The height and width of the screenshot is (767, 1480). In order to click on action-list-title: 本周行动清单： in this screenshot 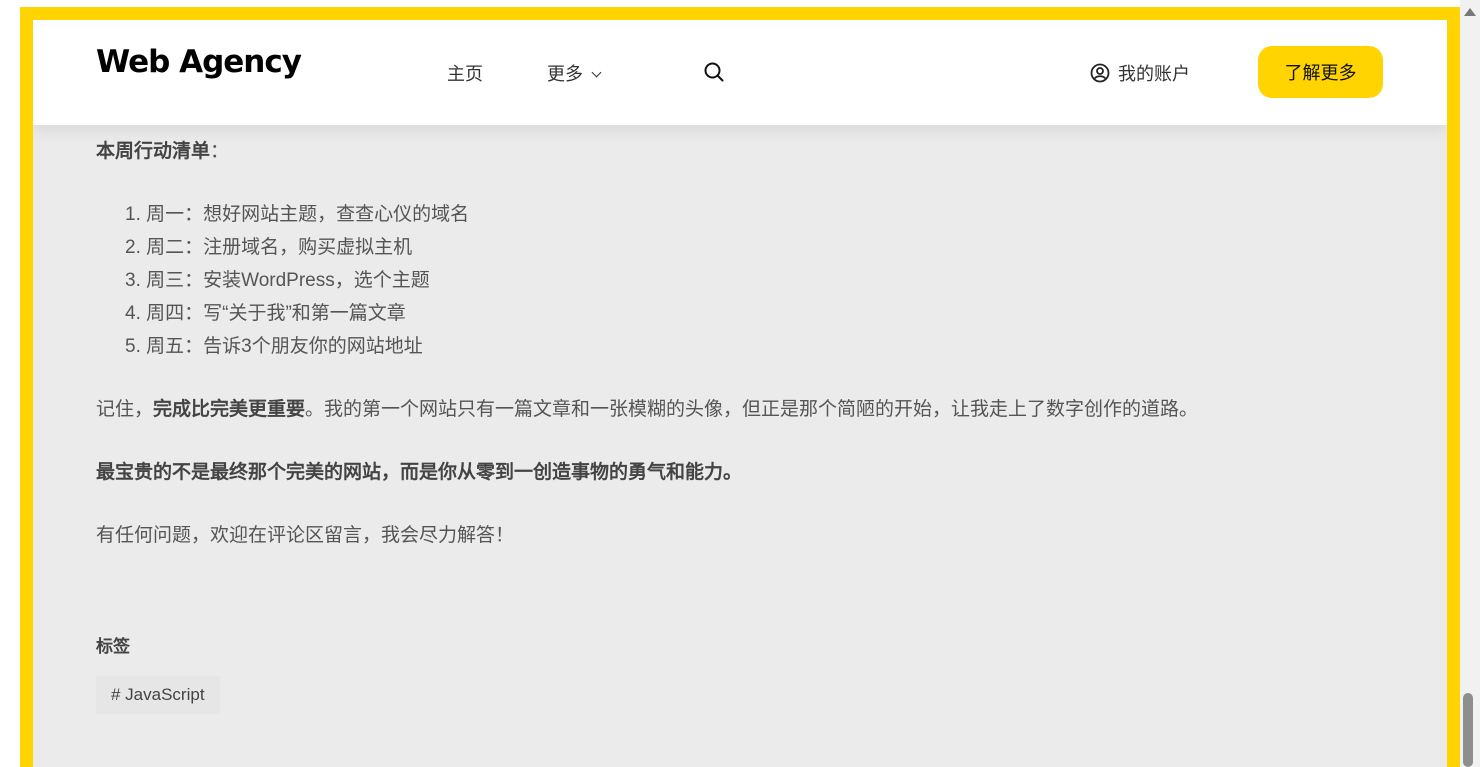, I will do `click(162, 149)`.